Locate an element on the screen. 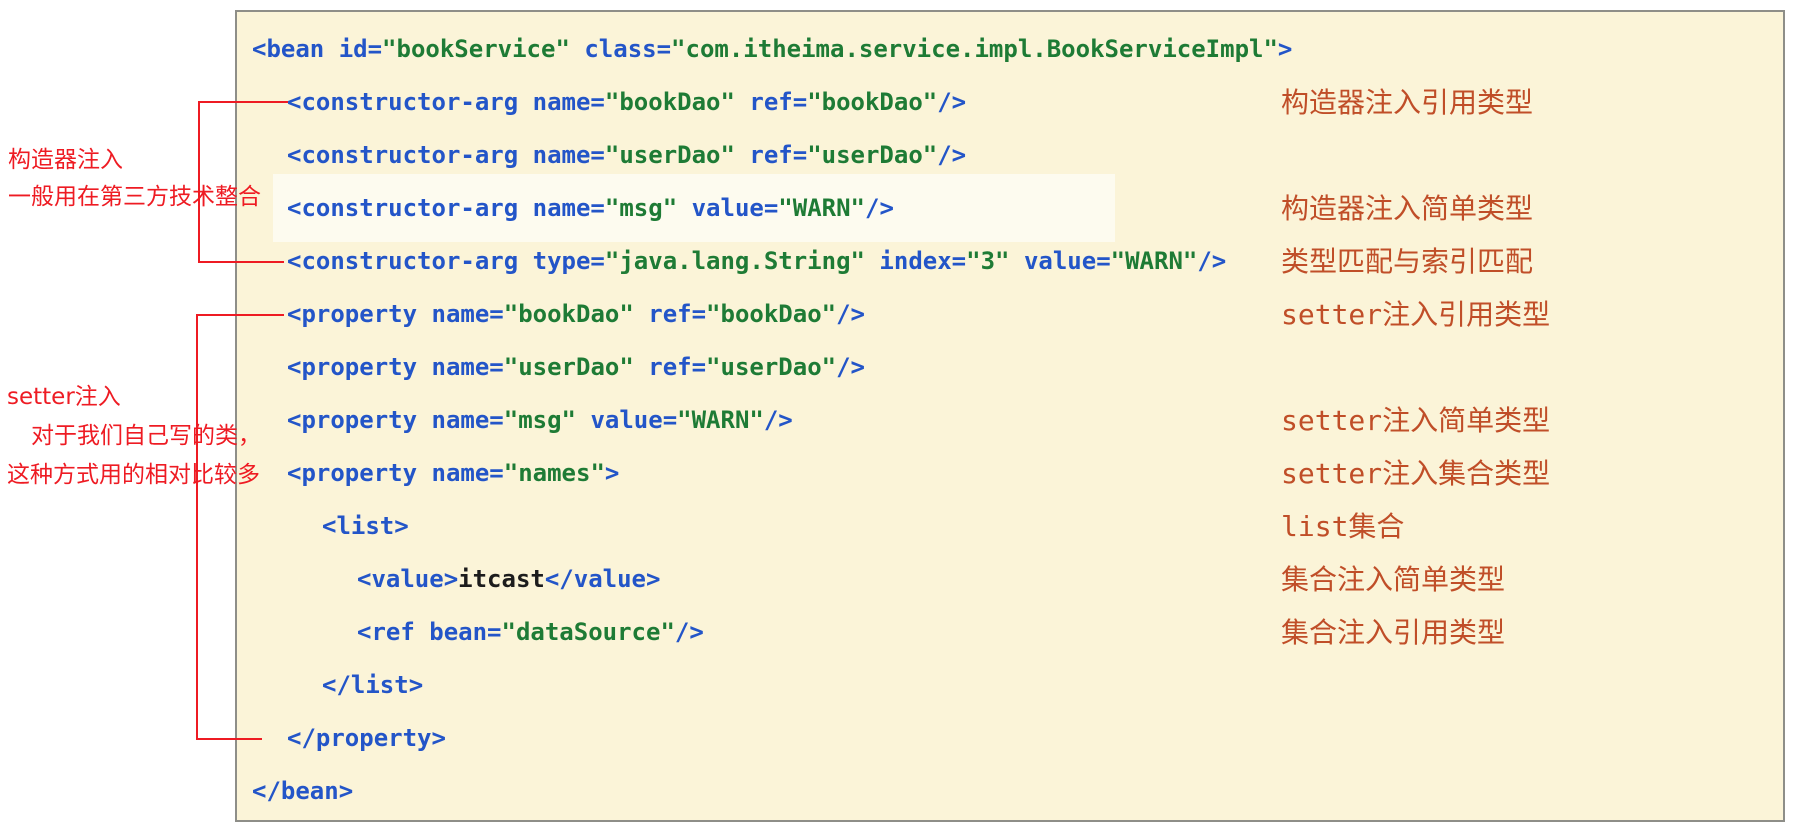 The image size is (1817, 829). right-annotation: 构造器注入简单类型 is located at coordinates (1407, 208).